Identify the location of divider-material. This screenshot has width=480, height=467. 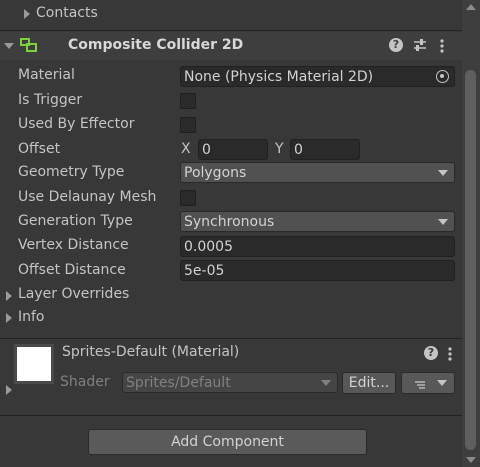
(231, 338).